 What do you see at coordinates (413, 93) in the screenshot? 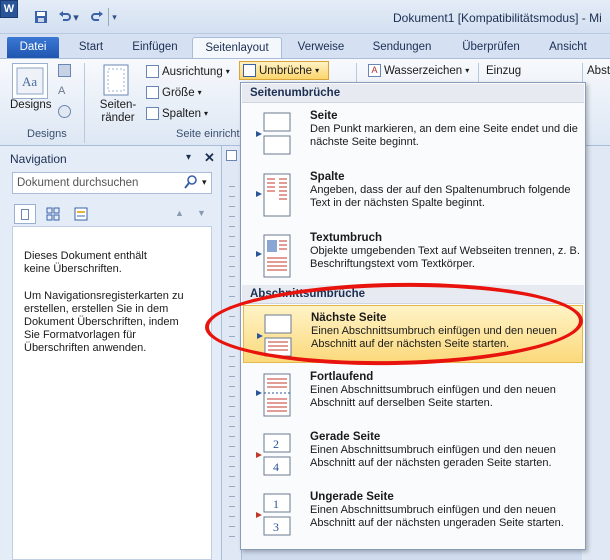
I see `menu-header-seitenumbrueche: Seitenumbrüche` at bounding box center [413, 93].